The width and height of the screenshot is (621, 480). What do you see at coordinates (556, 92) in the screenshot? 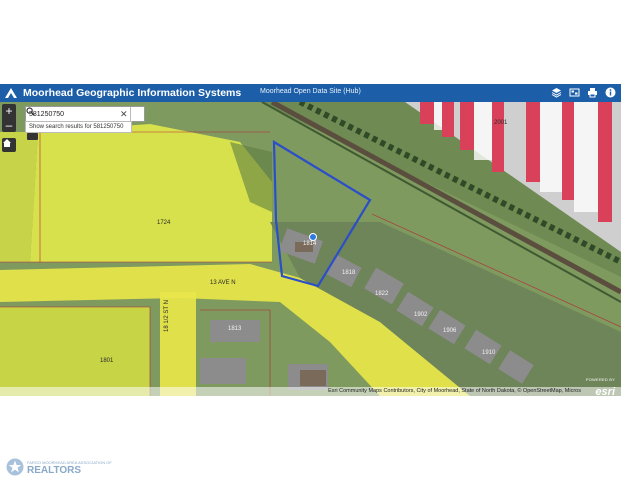
I see `layers-icon` at bounding box center [556, 92].